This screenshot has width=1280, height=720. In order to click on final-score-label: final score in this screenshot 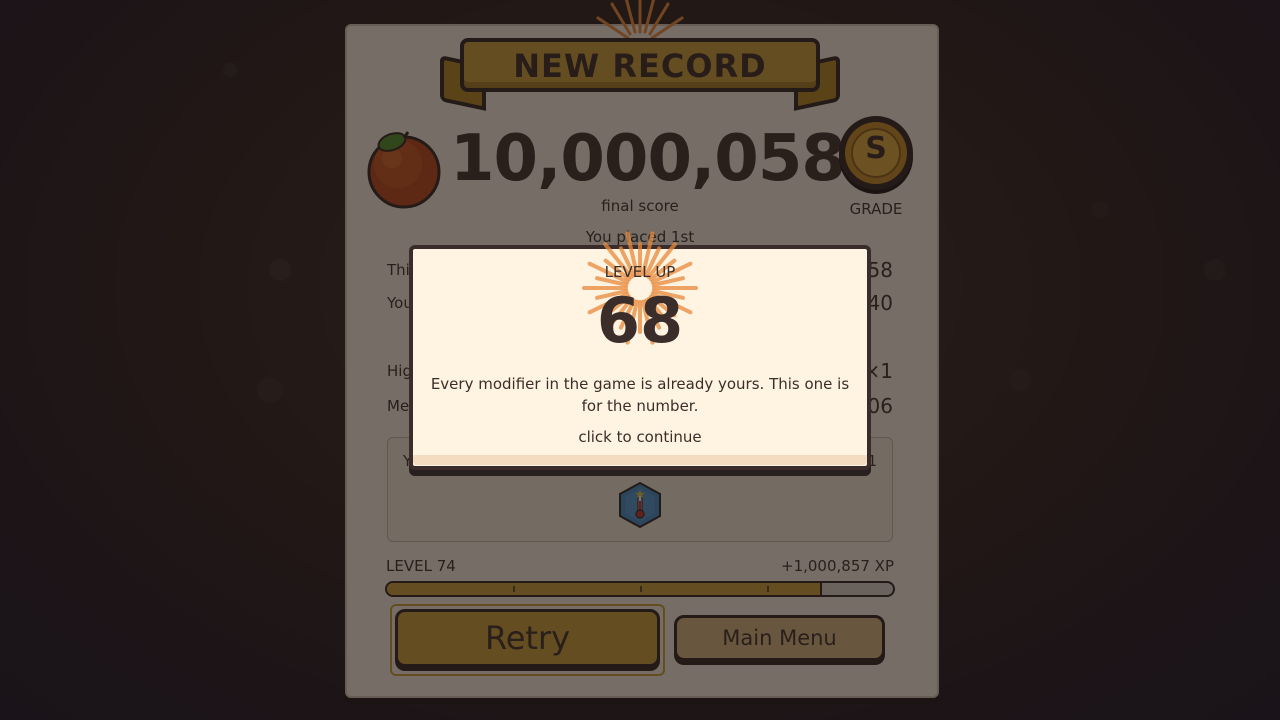, I will do `click(640, 206)`.